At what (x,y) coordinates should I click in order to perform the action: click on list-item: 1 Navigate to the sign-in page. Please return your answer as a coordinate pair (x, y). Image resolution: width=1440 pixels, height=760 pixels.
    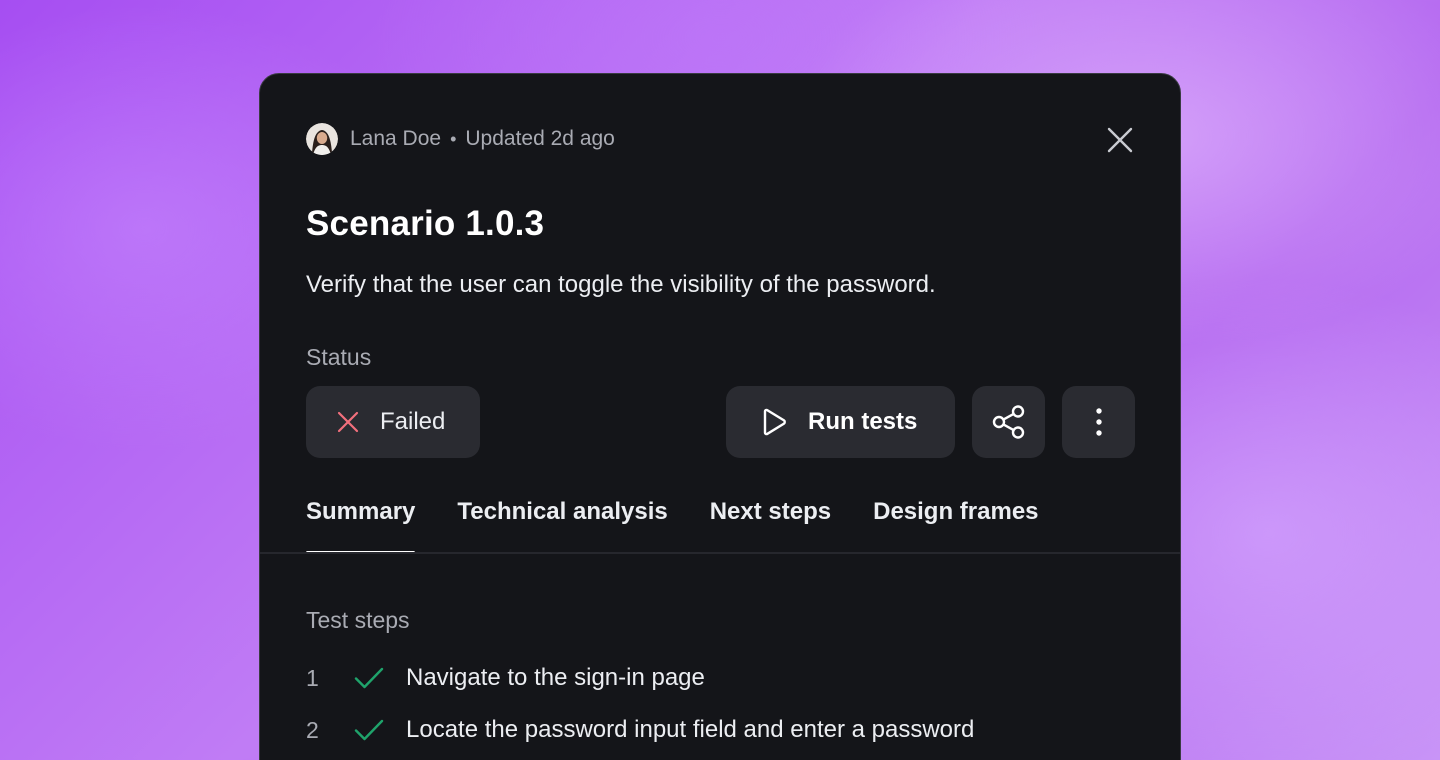
    Looking at the image, I should click on (640, 678).